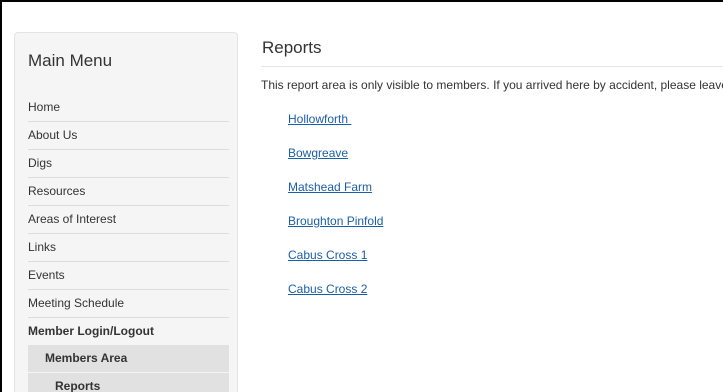 The height and width of the screenshot is (392, 723). Describe the element at coordinates (128, 220) in the screenshot. I see `sidebar-item-areas-of-interest: Areas of Interest` at that location.